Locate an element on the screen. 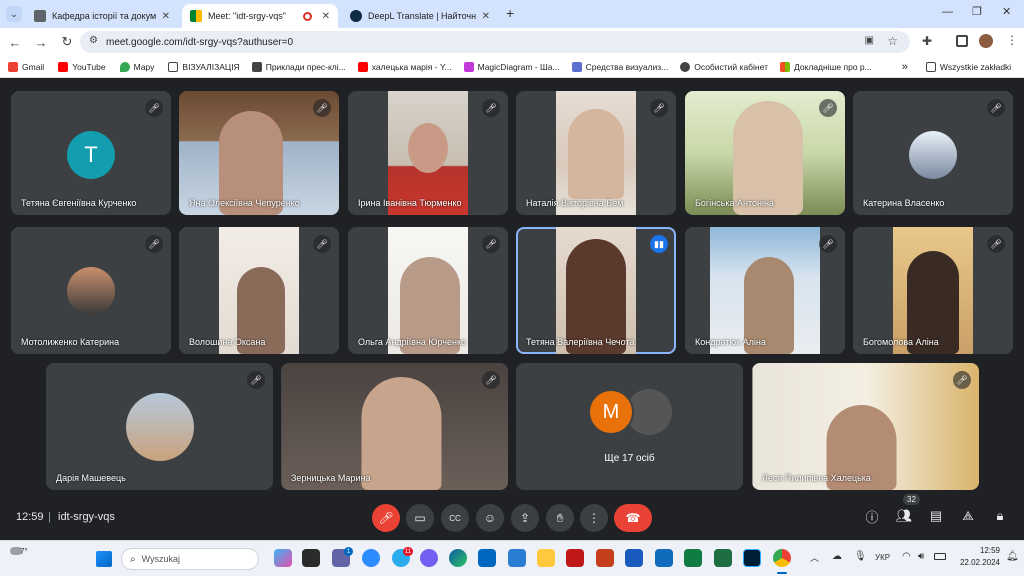 The height and width of the screenshot is (576, 1024). youtube-icon is located at coordinates (63, 66).